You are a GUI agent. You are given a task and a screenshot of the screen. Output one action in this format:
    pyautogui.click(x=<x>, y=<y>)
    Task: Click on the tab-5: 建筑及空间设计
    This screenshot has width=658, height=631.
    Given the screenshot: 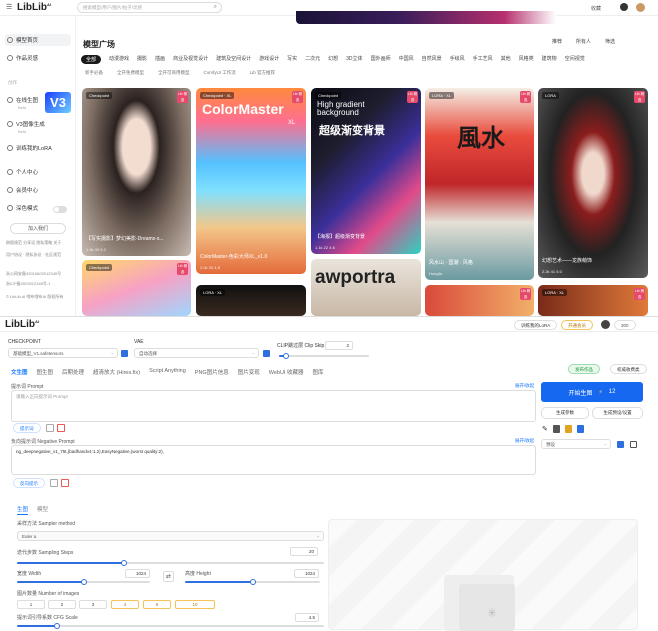 What is the action you would take?
    pyautogui.click(x=233, y=59)
    